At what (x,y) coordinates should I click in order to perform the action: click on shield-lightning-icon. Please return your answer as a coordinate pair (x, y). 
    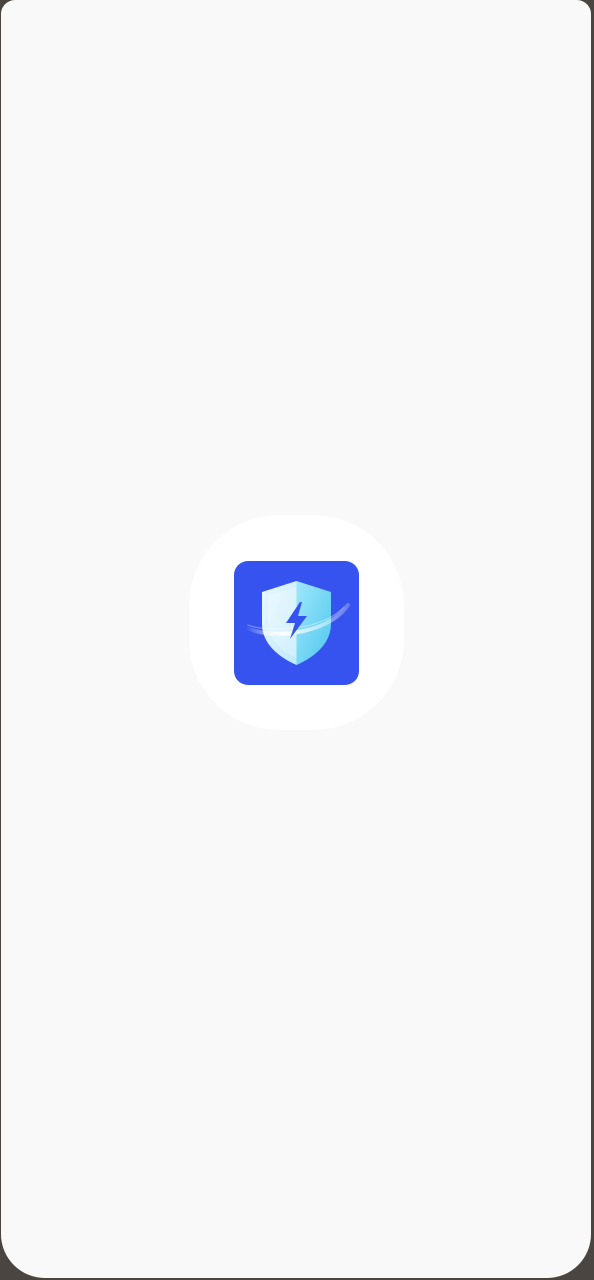
    Looking at the image, I should click on (297, 623).